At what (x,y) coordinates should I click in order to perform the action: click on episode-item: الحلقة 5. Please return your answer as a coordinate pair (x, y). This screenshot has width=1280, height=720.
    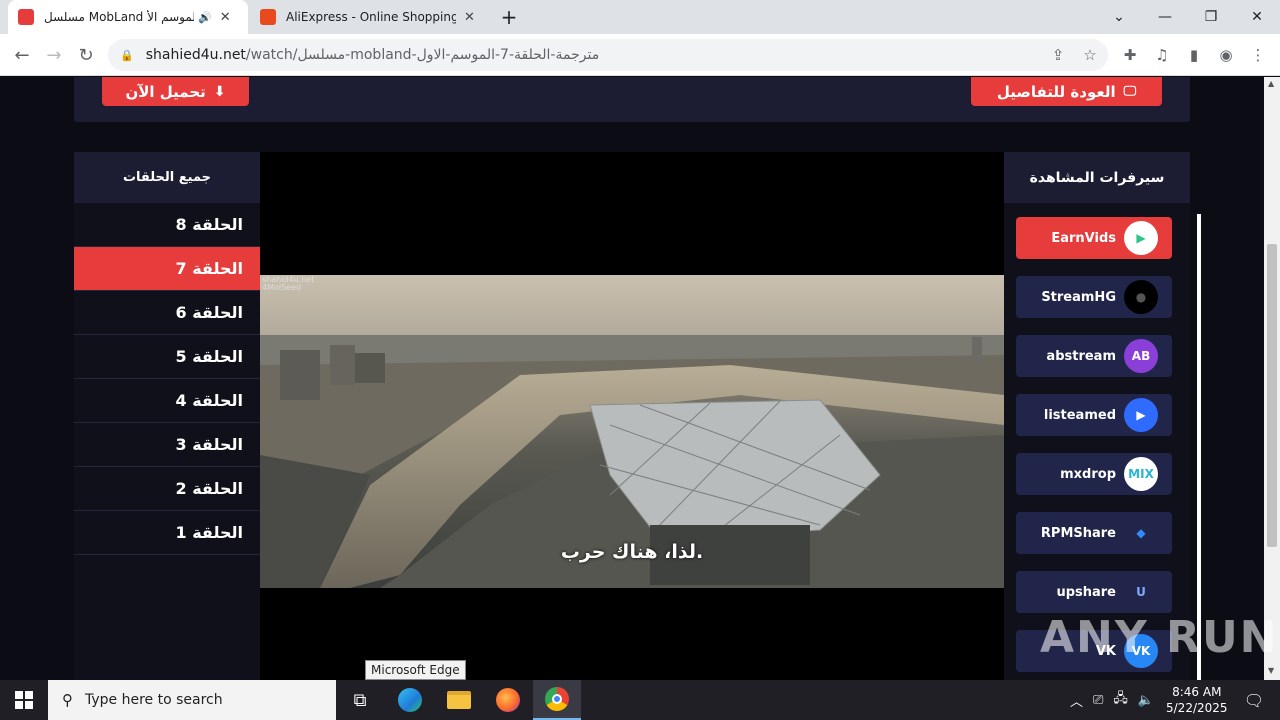
    Looking at the image, I should click on (167, 357).